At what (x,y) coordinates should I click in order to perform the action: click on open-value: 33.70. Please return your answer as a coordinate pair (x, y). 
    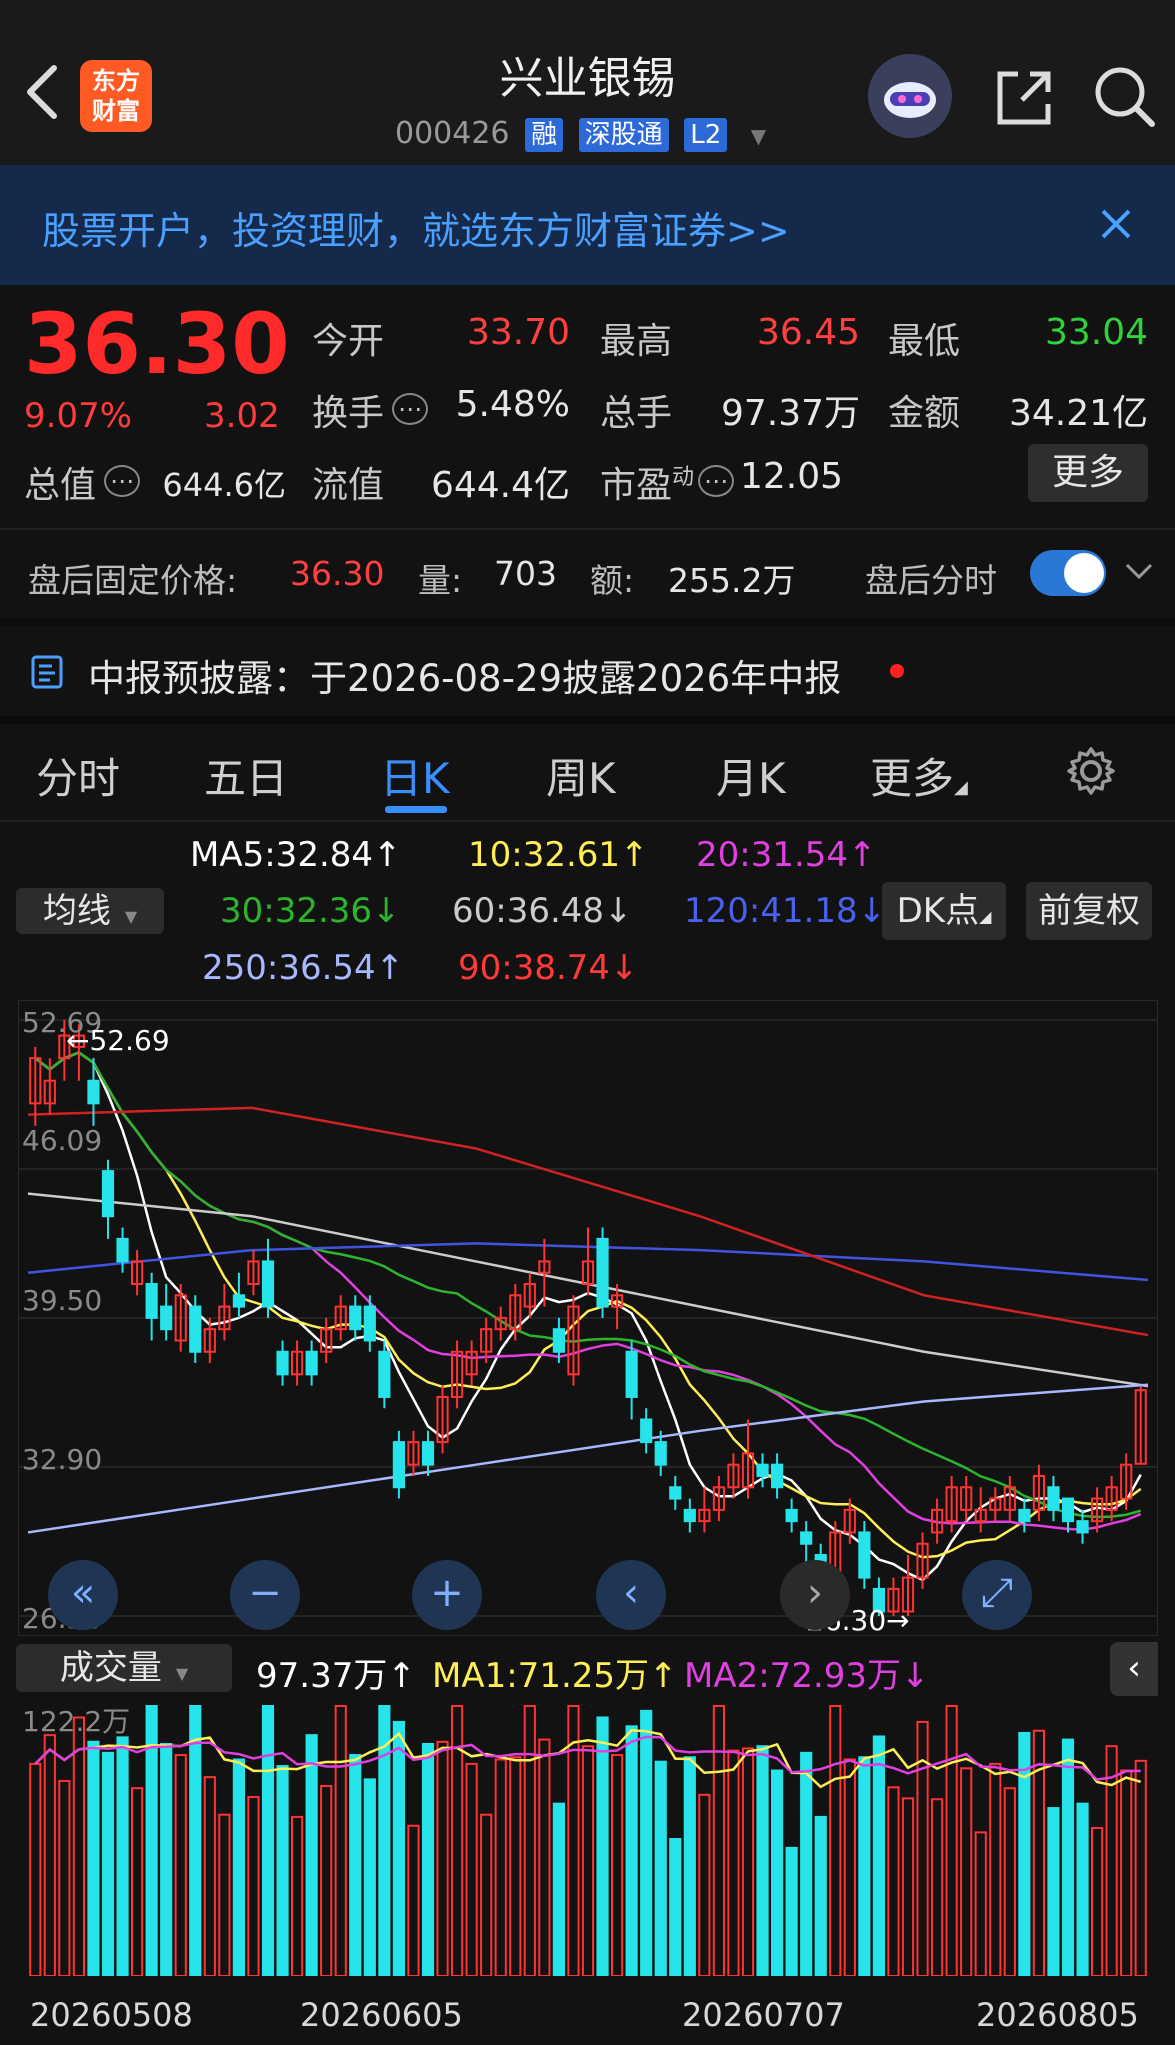
    Looking at the image, I should click on (518, 332).